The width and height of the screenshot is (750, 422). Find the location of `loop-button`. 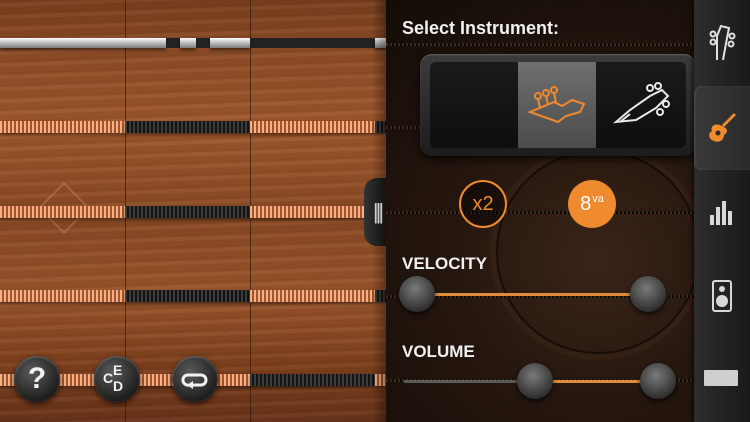

loop-button is located at coordinates (195, 379).